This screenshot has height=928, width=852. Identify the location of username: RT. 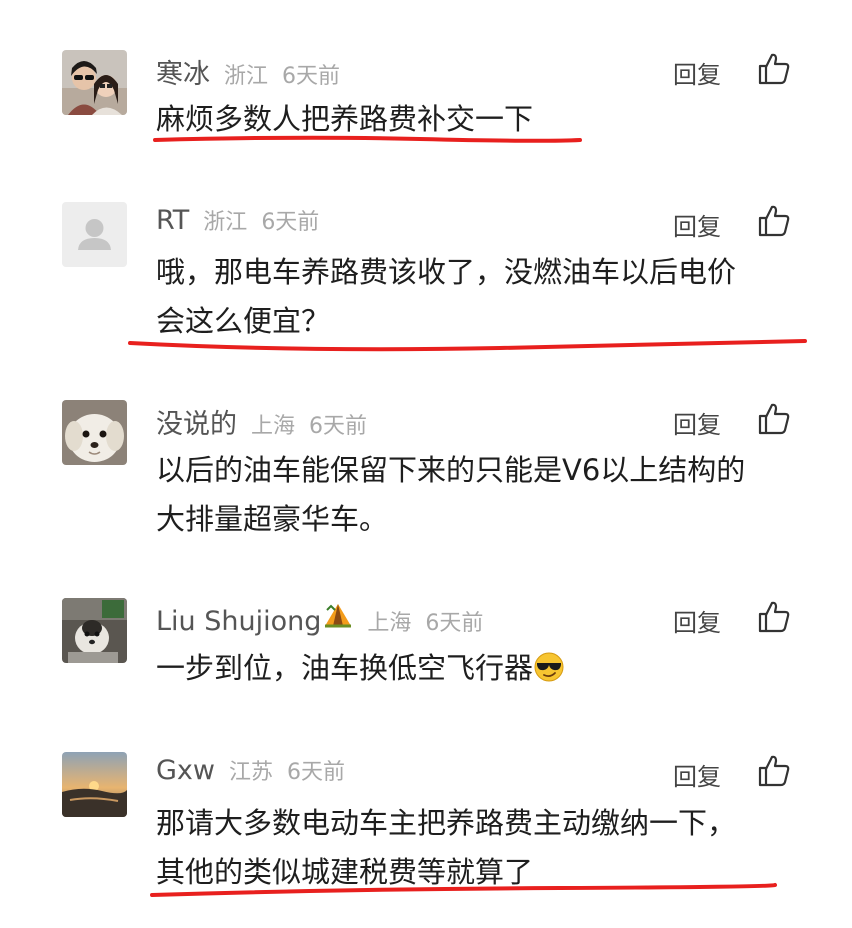
(172, 220).